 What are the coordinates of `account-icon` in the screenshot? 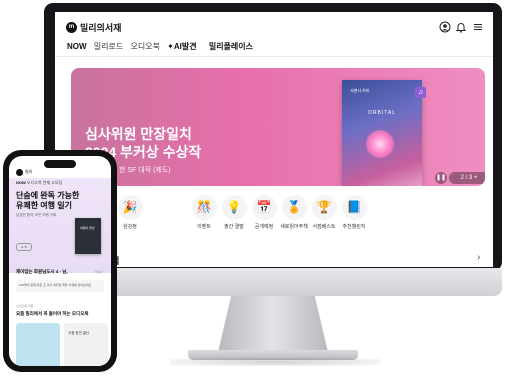 It's located at (445, 27).